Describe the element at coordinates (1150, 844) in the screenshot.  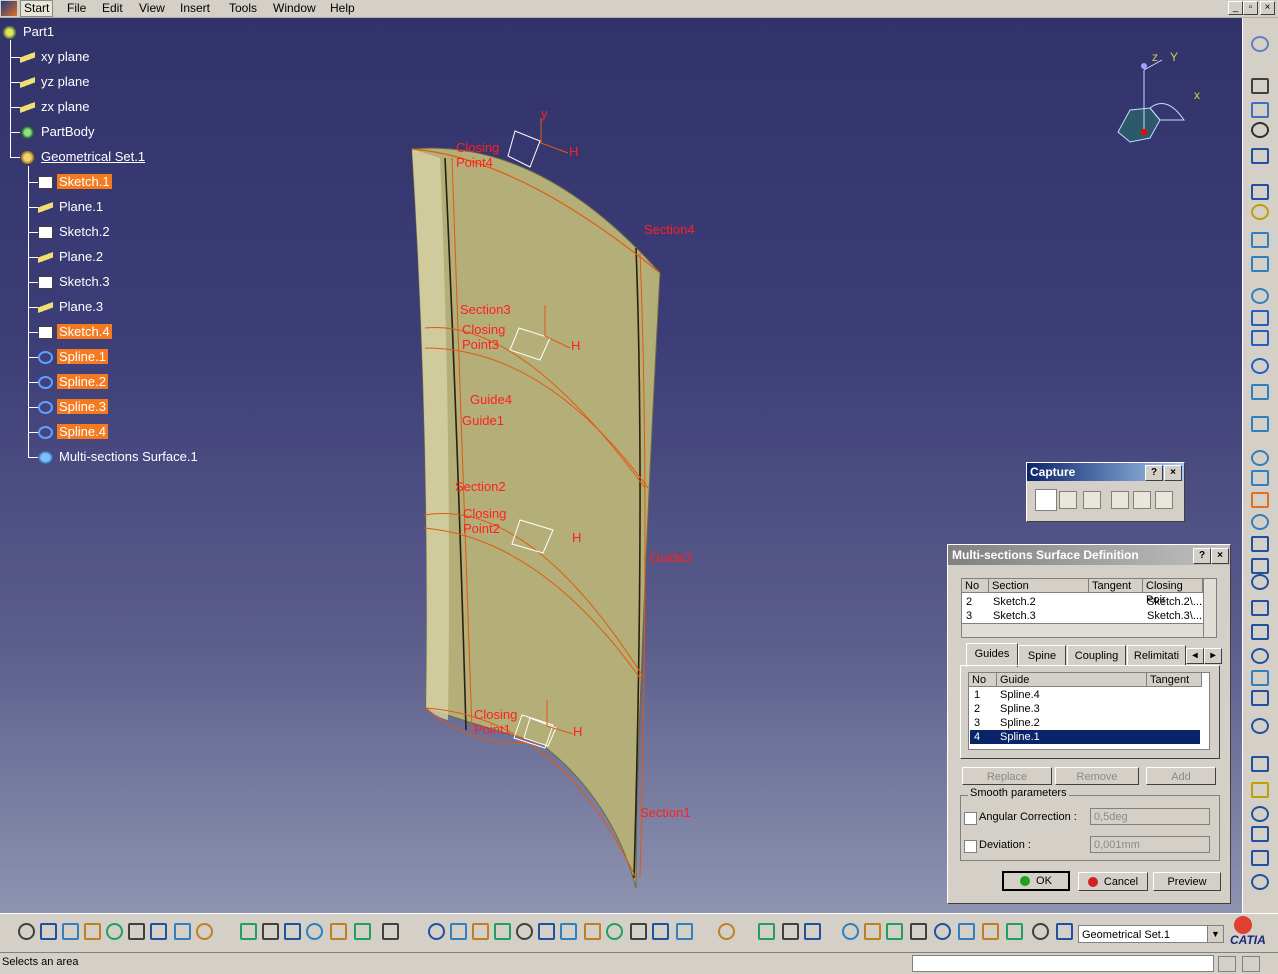
I see `deviation-field: 0,001mm` at that location.